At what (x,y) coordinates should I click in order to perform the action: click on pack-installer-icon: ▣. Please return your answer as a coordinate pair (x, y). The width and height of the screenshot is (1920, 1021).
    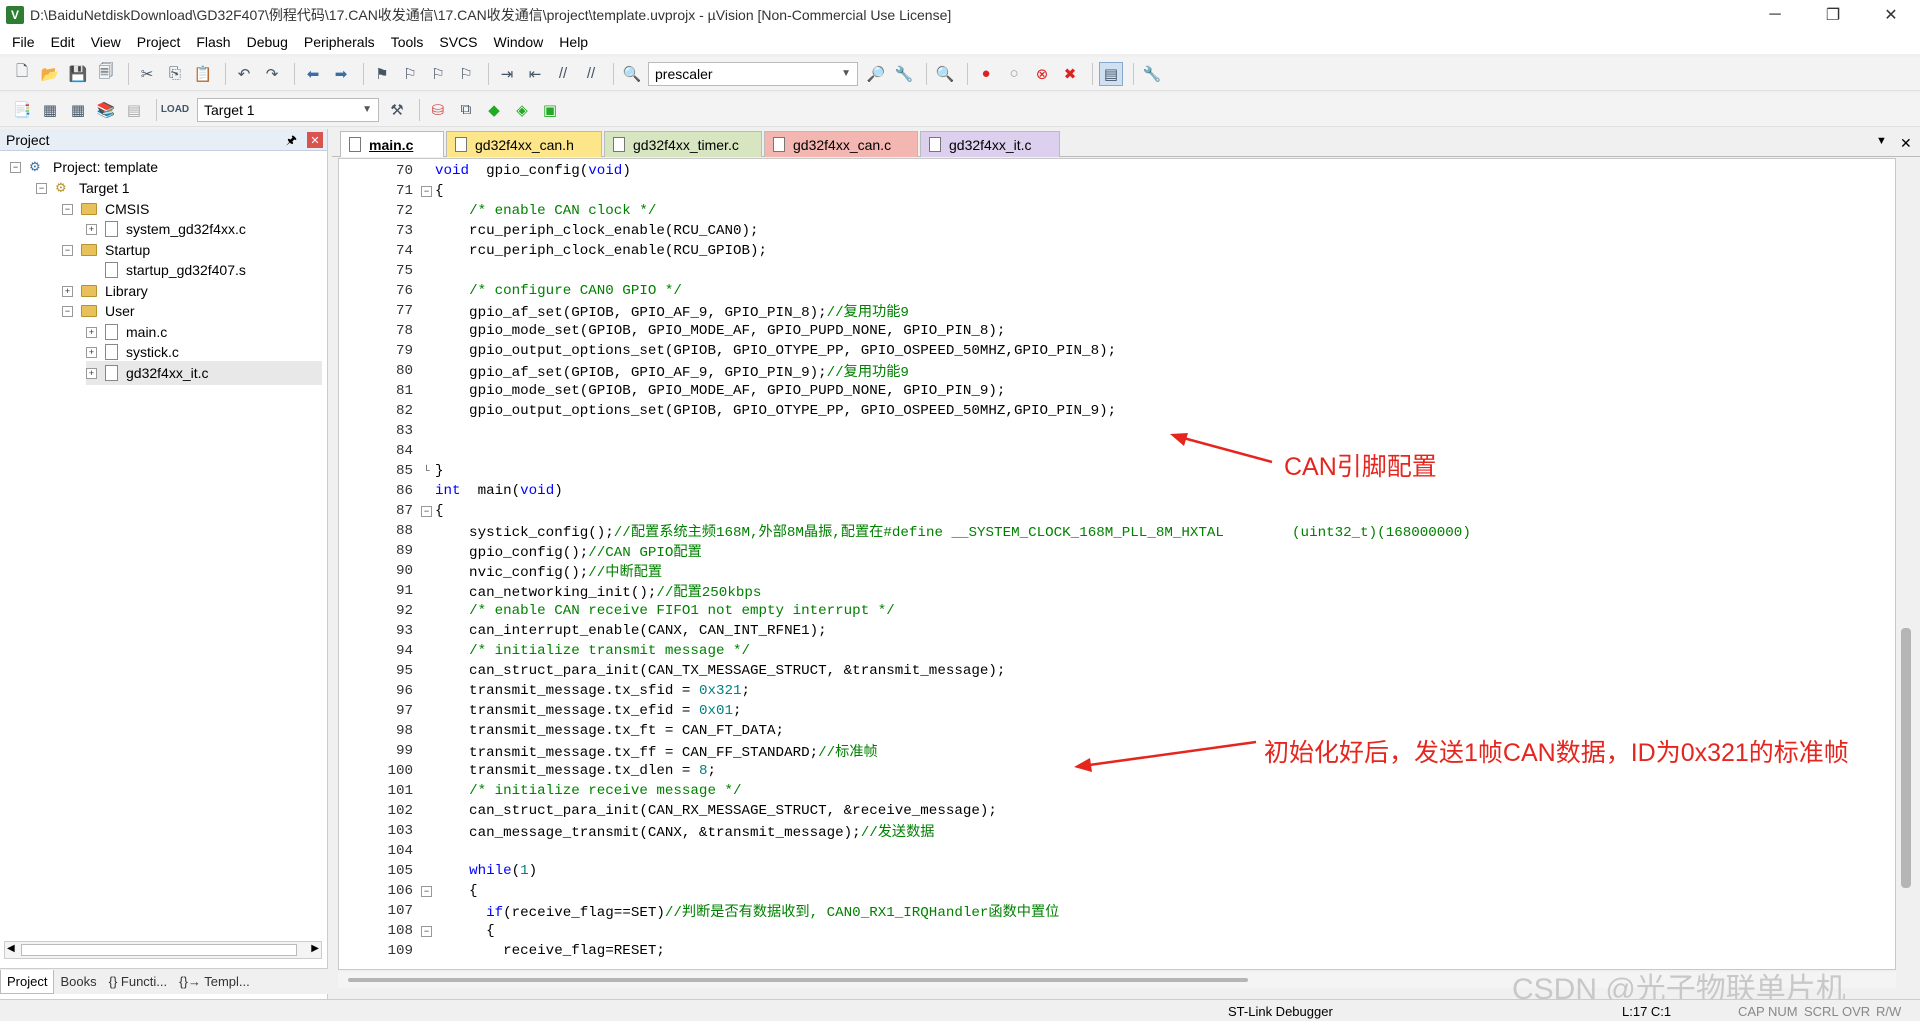
    Looking at the image, I should click on (550, 110).